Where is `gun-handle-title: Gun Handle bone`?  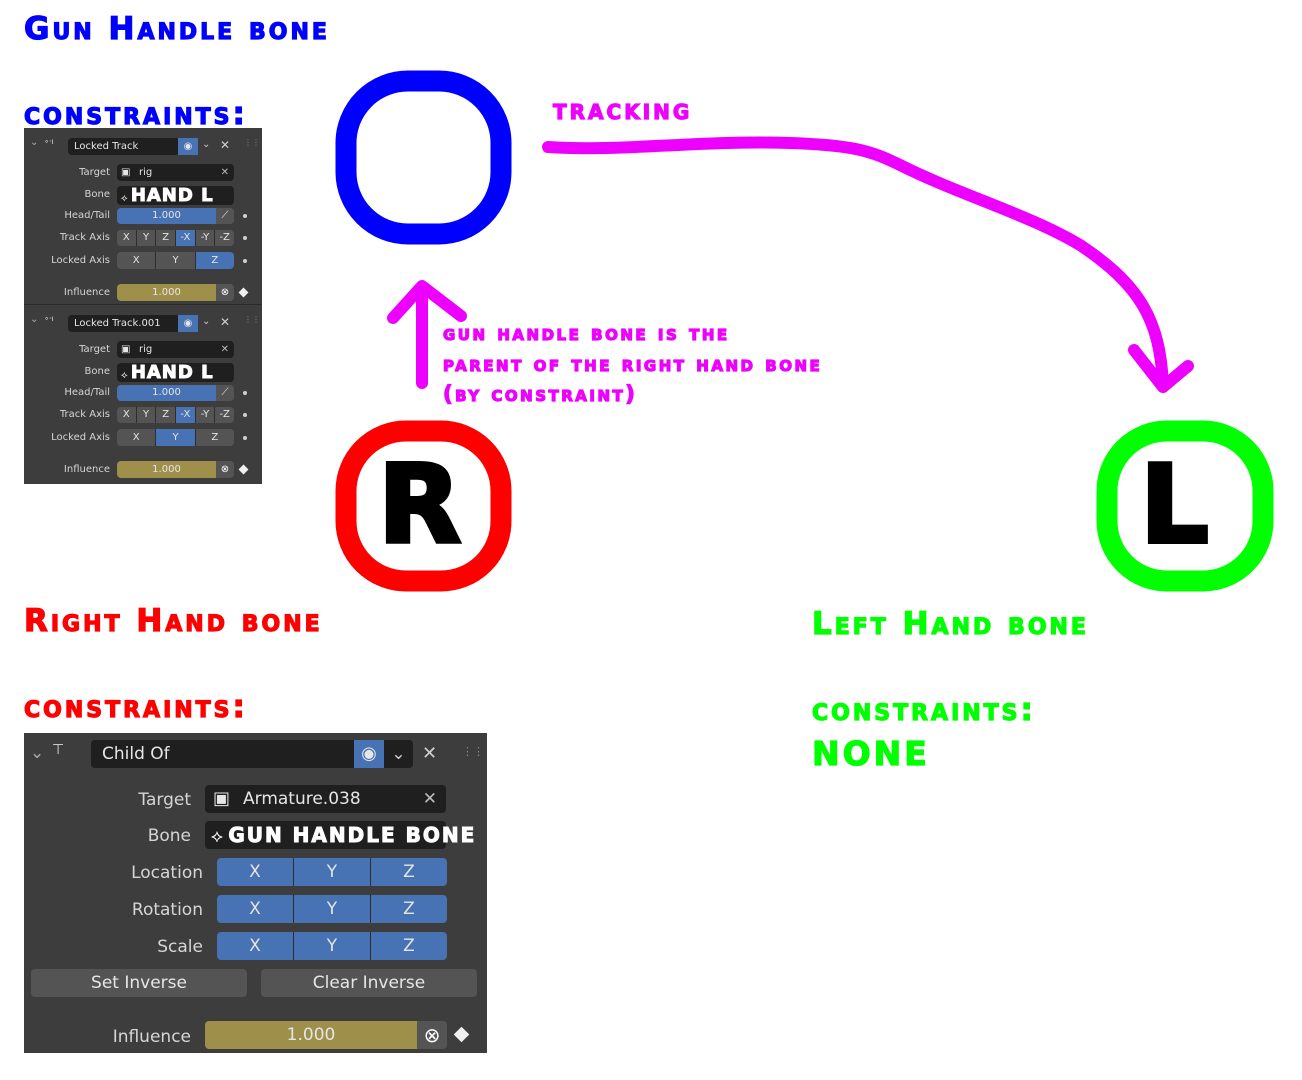 gun-handle-title: Gun Handle bone is located at coordinates (176, 29).